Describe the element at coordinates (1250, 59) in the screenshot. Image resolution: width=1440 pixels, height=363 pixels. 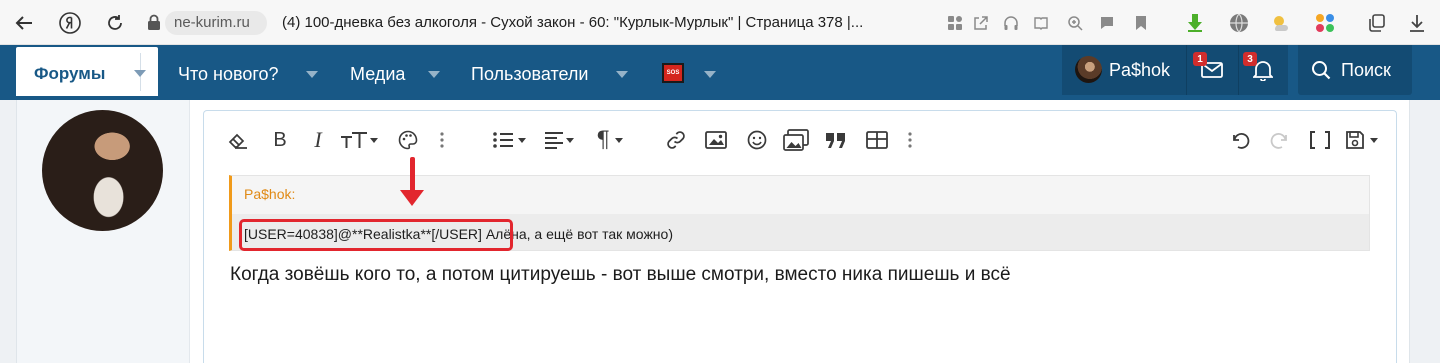
I see `alerts-count-badge: 3` at that location.